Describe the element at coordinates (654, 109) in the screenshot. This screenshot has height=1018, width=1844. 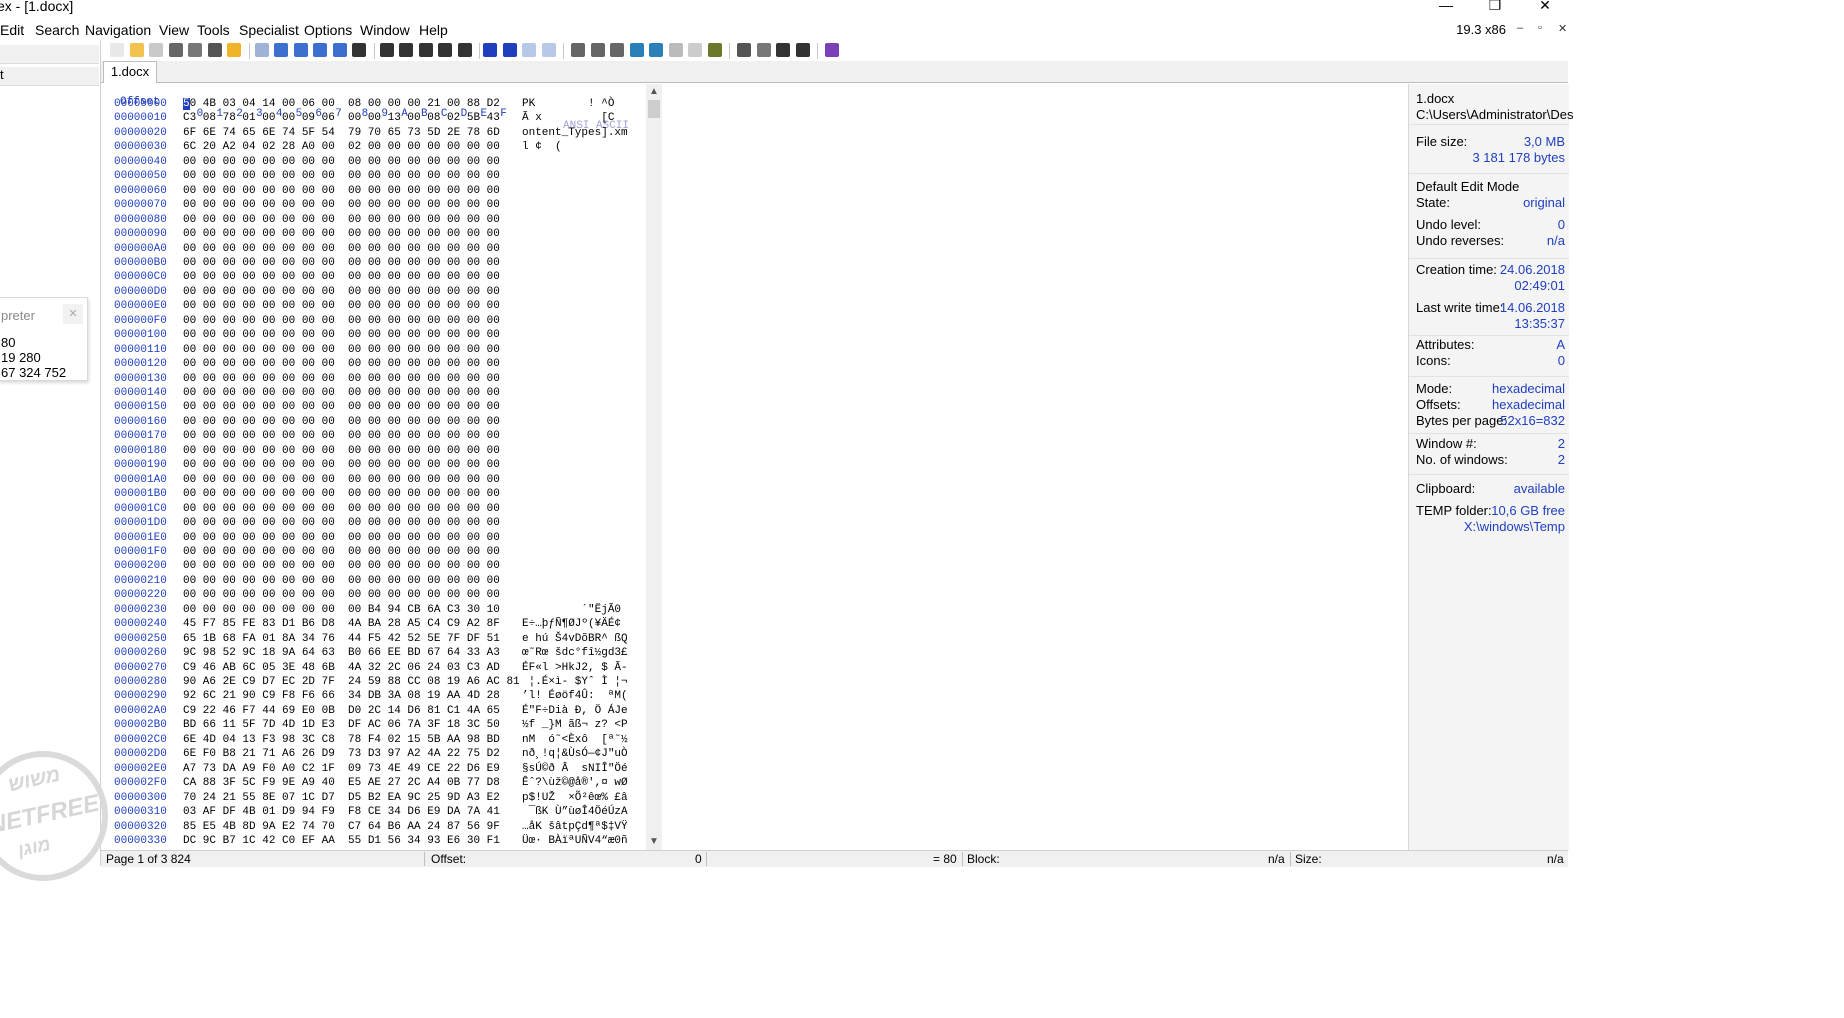
I see `scroll-thumb` at that location.